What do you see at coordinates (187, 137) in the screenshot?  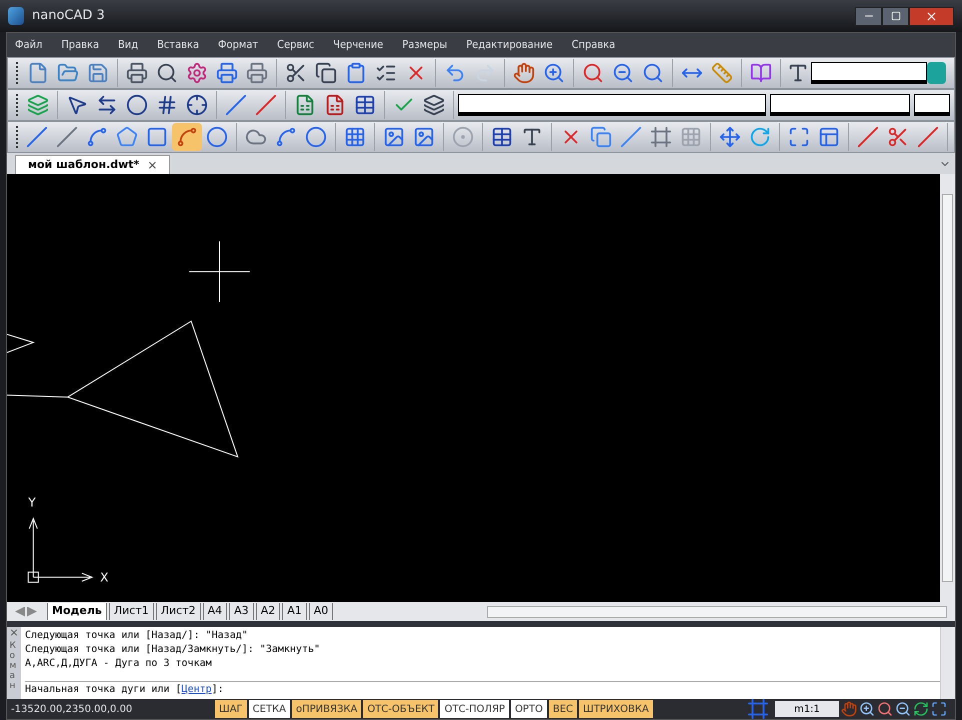 I see `arc-icon` at bounding box center [187, 137].